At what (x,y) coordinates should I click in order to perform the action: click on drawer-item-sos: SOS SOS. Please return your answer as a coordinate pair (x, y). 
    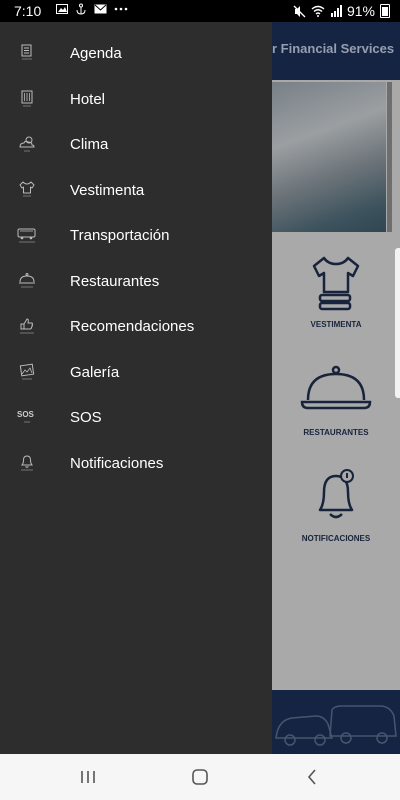
    Looking at the image, I should click on (136, 417).